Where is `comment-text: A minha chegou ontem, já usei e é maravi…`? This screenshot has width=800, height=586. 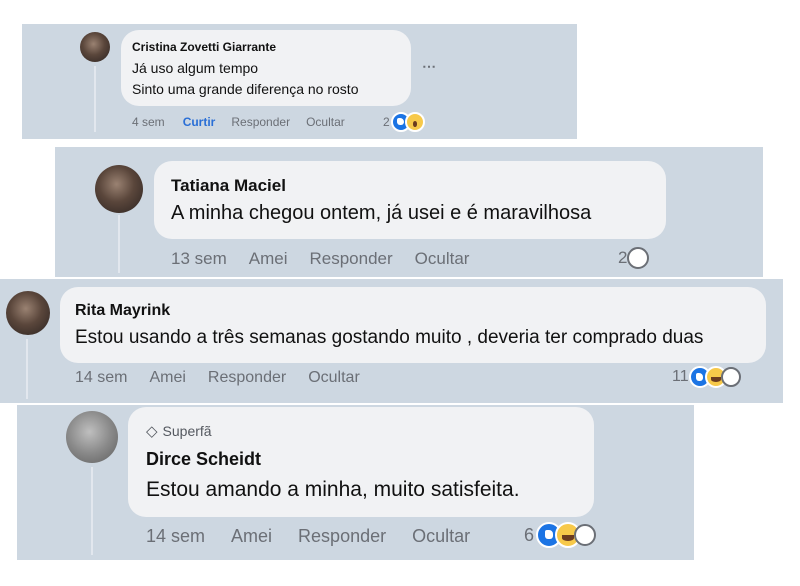 comment-text: A minha chegou ontem, já usei e é maravi… is located at coordinates (381, 213).